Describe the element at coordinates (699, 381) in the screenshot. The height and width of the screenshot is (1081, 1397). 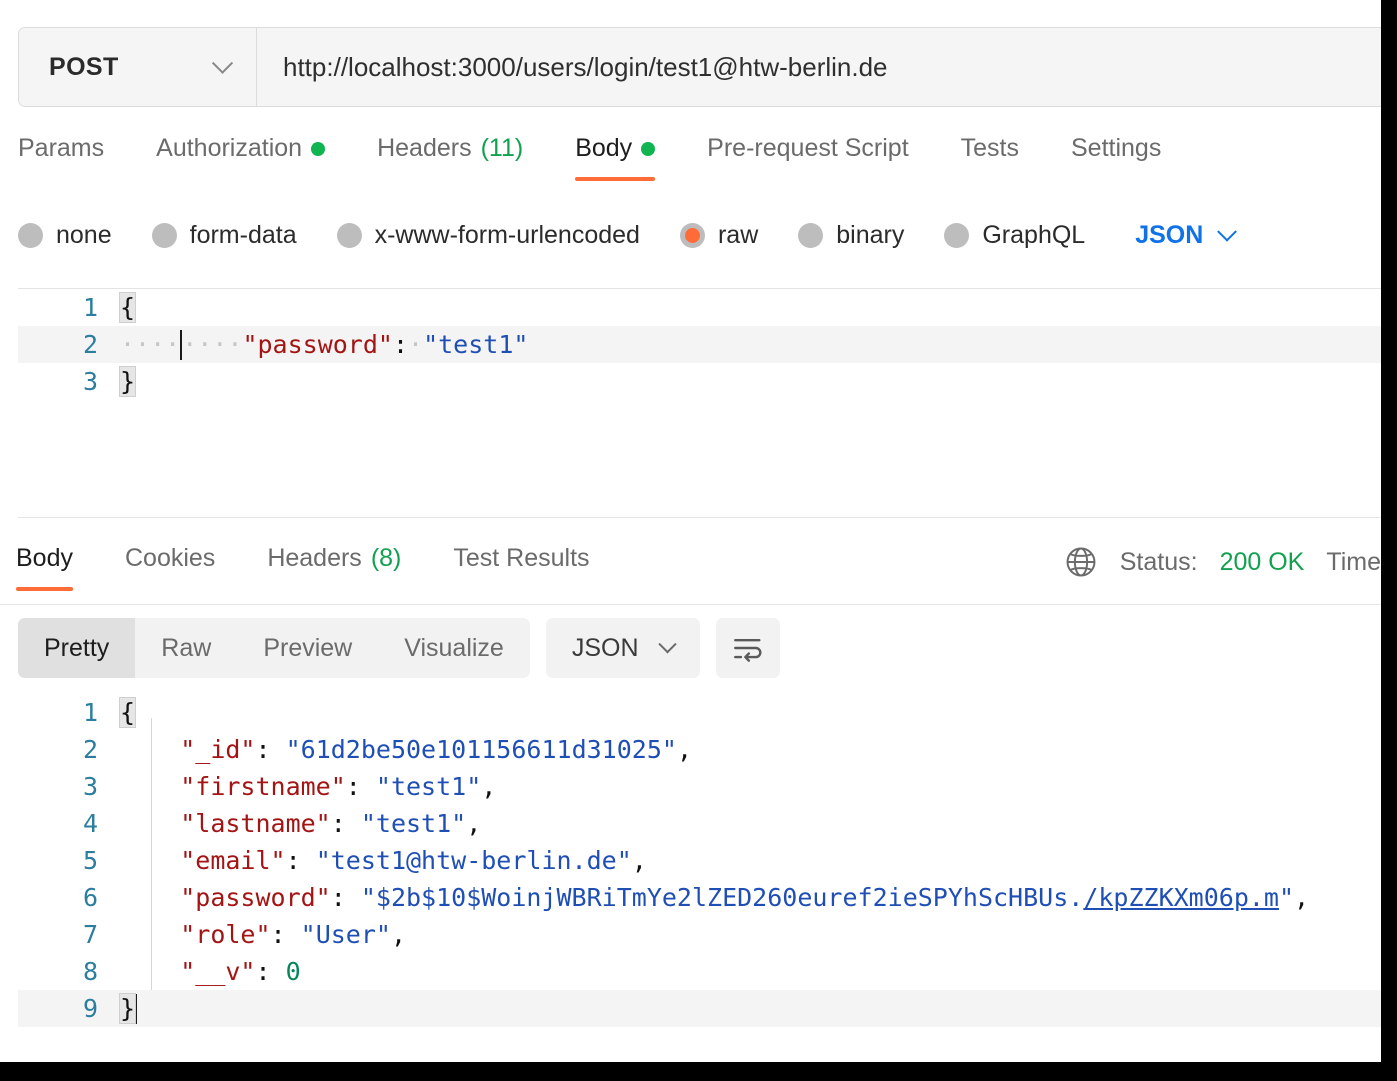
I see `code-line: 3 }` at that location.